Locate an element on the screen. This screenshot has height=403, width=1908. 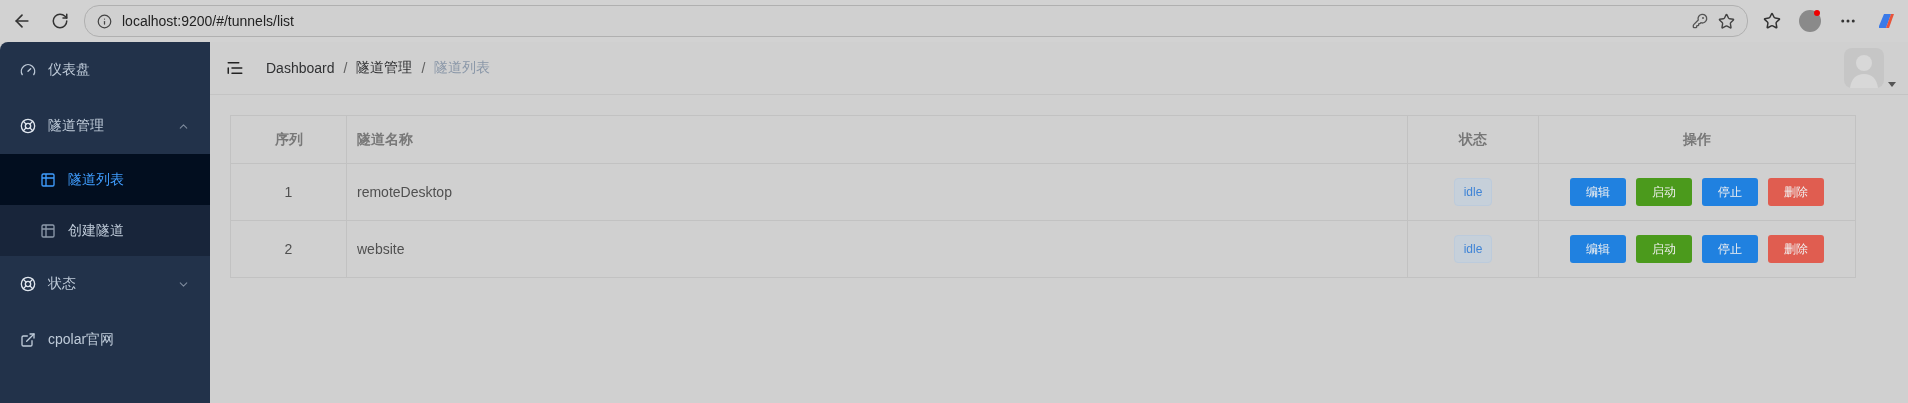
reload-icon is located at coordinates (60, 21).